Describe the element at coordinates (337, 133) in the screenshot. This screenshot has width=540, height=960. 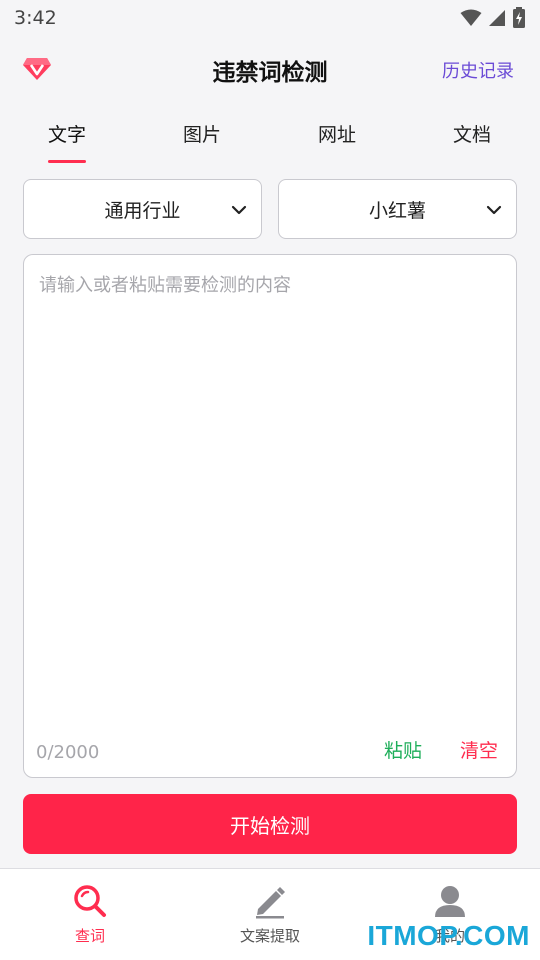
I see `tab-url: 网址` at that location.